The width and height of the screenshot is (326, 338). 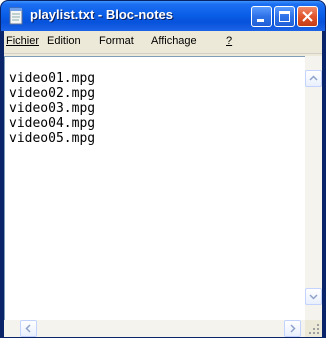 I want to click on scroll-up-button, so click(x=313, y=78).